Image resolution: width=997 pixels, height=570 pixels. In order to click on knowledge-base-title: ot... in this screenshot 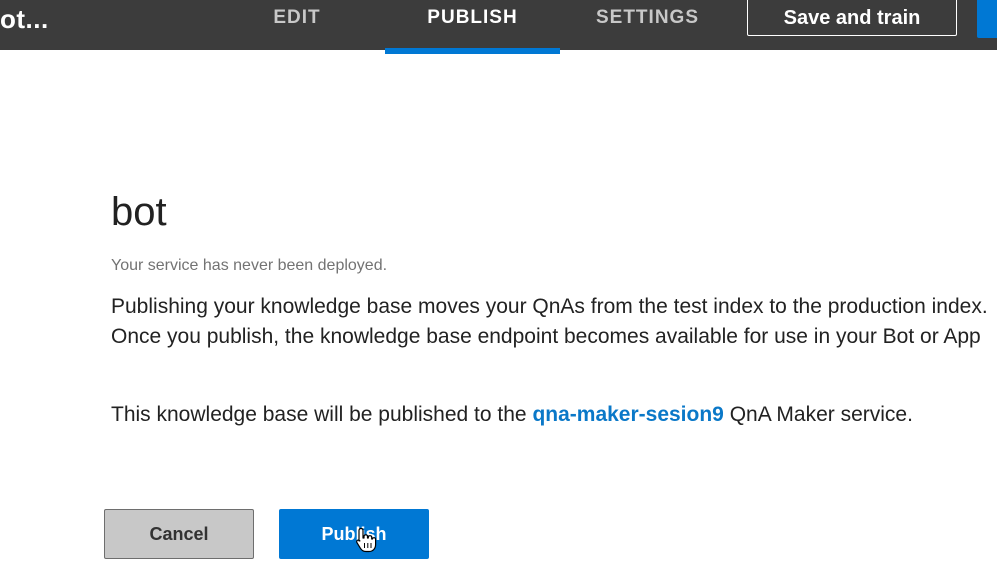, I will do `click(24, 19)`.